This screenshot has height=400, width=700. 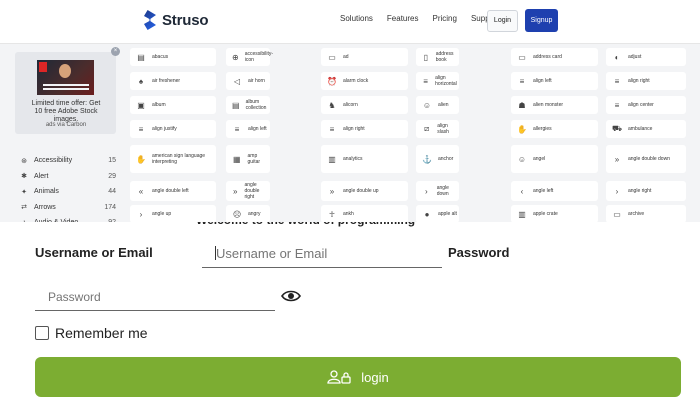 What do you see at coordinates (545, 214) in the screenshot?
I see `tile-label: apple crate` at bounding box center [545, 214].